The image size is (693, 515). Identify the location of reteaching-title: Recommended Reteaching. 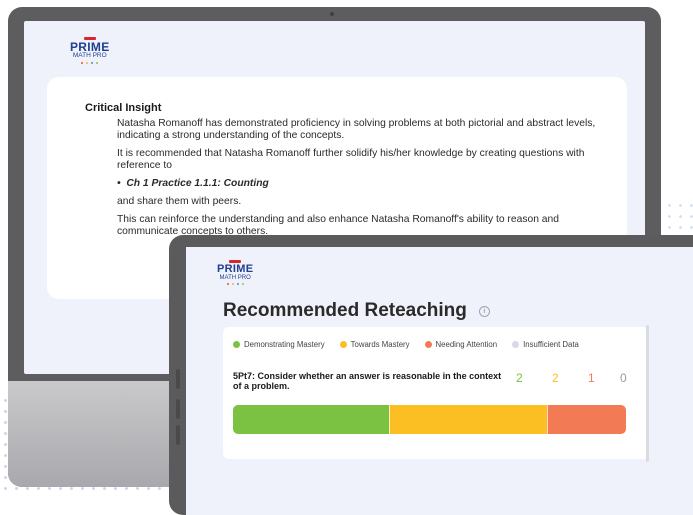
(345, 310).